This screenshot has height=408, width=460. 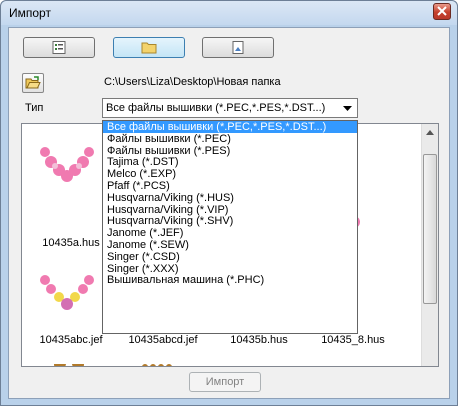 I want to click on image-icon, so click(x=238, y=47).